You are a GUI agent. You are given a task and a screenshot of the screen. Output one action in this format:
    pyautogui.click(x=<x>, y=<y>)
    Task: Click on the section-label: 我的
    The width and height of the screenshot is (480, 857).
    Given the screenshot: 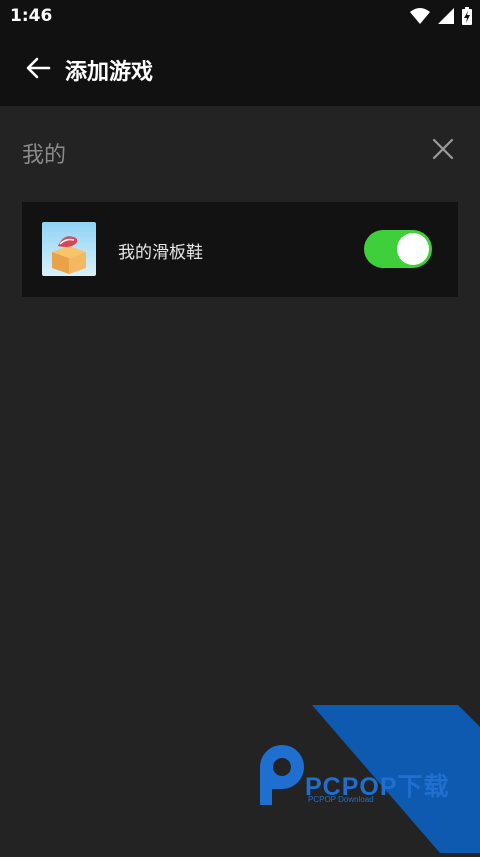 What is the action you would take?
    pyautogui.click(x=44, y=155)
    